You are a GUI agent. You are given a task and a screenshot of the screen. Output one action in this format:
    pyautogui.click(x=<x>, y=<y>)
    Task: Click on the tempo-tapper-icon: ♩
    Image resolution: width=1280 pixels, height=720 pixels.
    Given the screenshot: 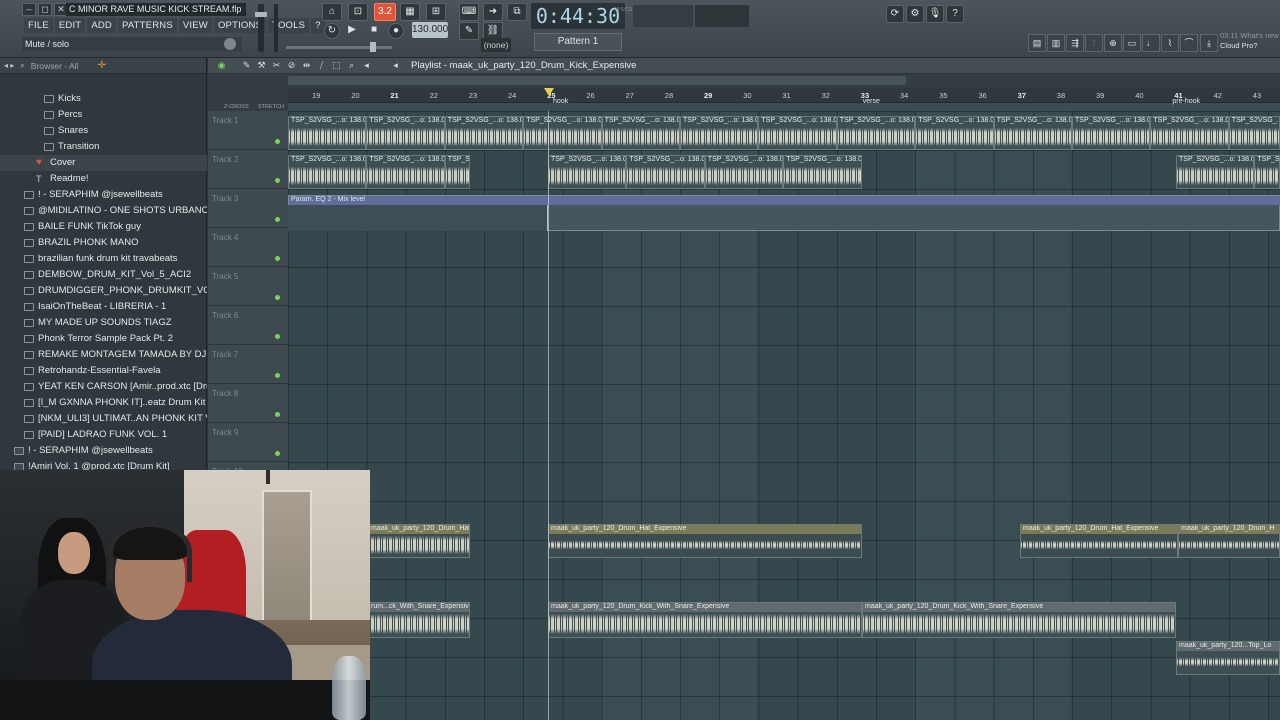 What is the action you would take?
    pyautogui.click(x=1151, y=43)
    